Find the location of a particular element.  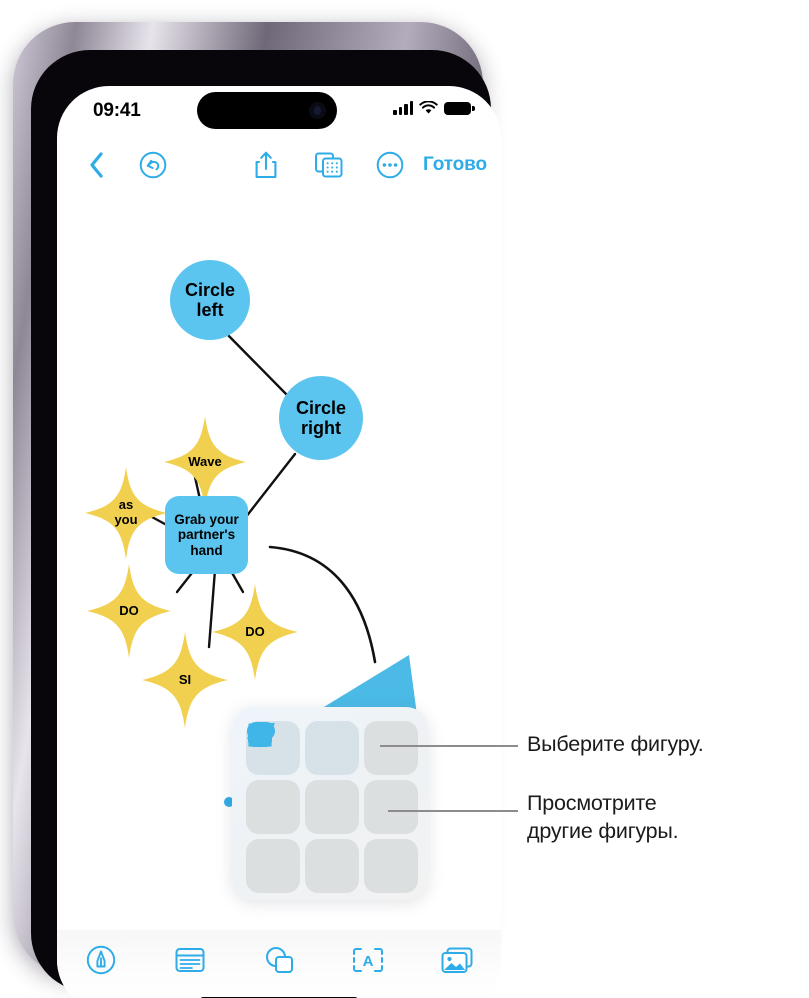

status-indicators is located at coordinates (434, 108).